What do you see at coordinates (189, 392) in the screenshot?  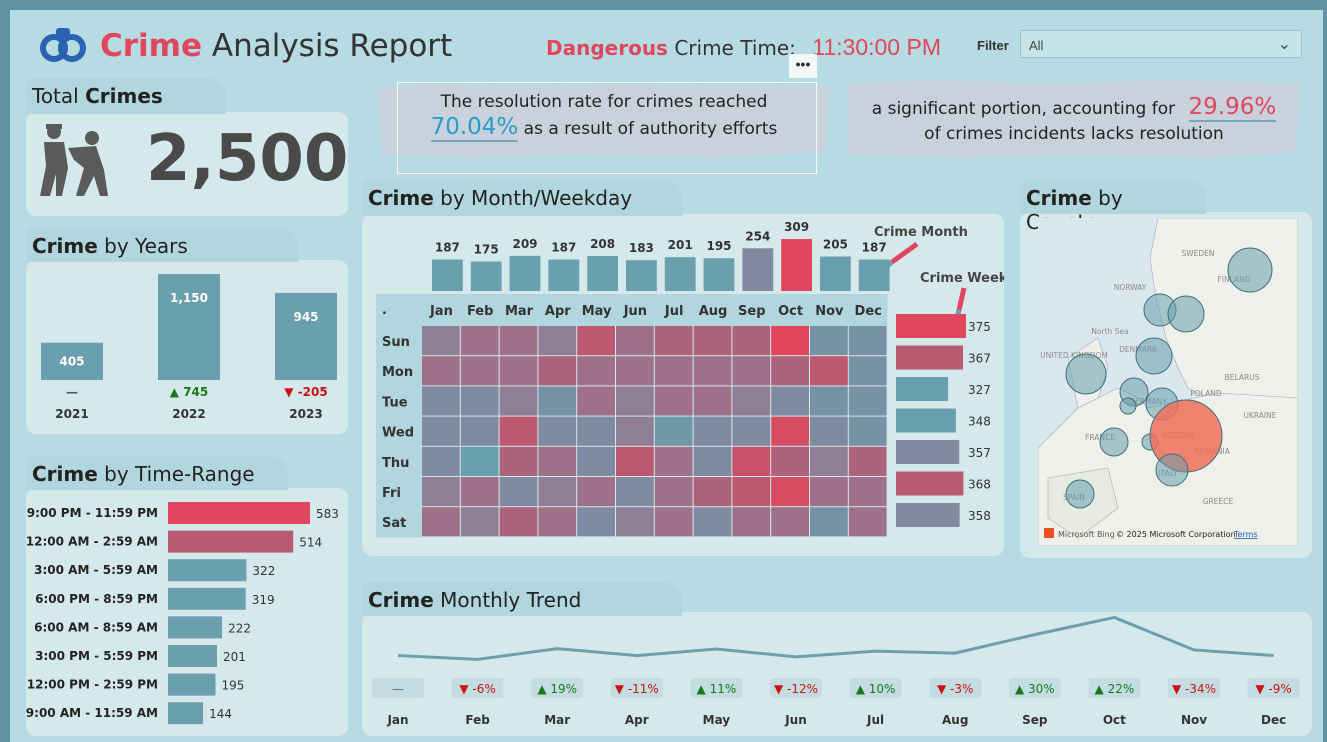 I see `year-change-label: ▲ 745` at bounding box center [189, 392].